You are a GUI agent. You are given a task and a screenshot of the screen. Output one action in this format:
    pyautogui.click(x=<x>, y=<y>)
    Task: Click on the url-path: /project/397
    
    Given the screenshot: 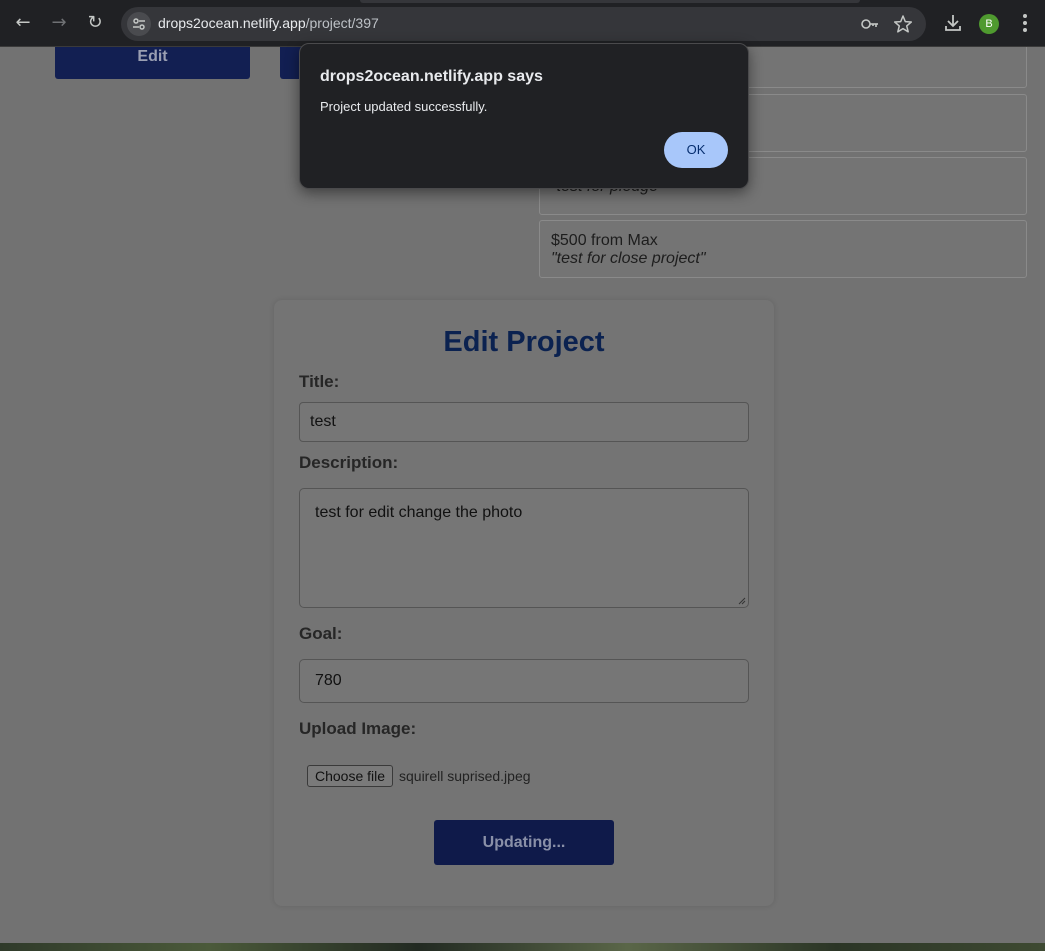 What is the action you would take?
    pyautogui.click(x=342, y=23)
    